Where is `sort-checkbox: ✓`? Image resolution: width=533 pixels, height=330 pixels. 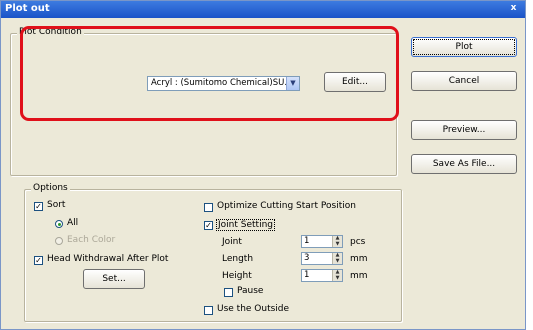 sort-checkbox: ✓ is located at coordinates (38, 206).